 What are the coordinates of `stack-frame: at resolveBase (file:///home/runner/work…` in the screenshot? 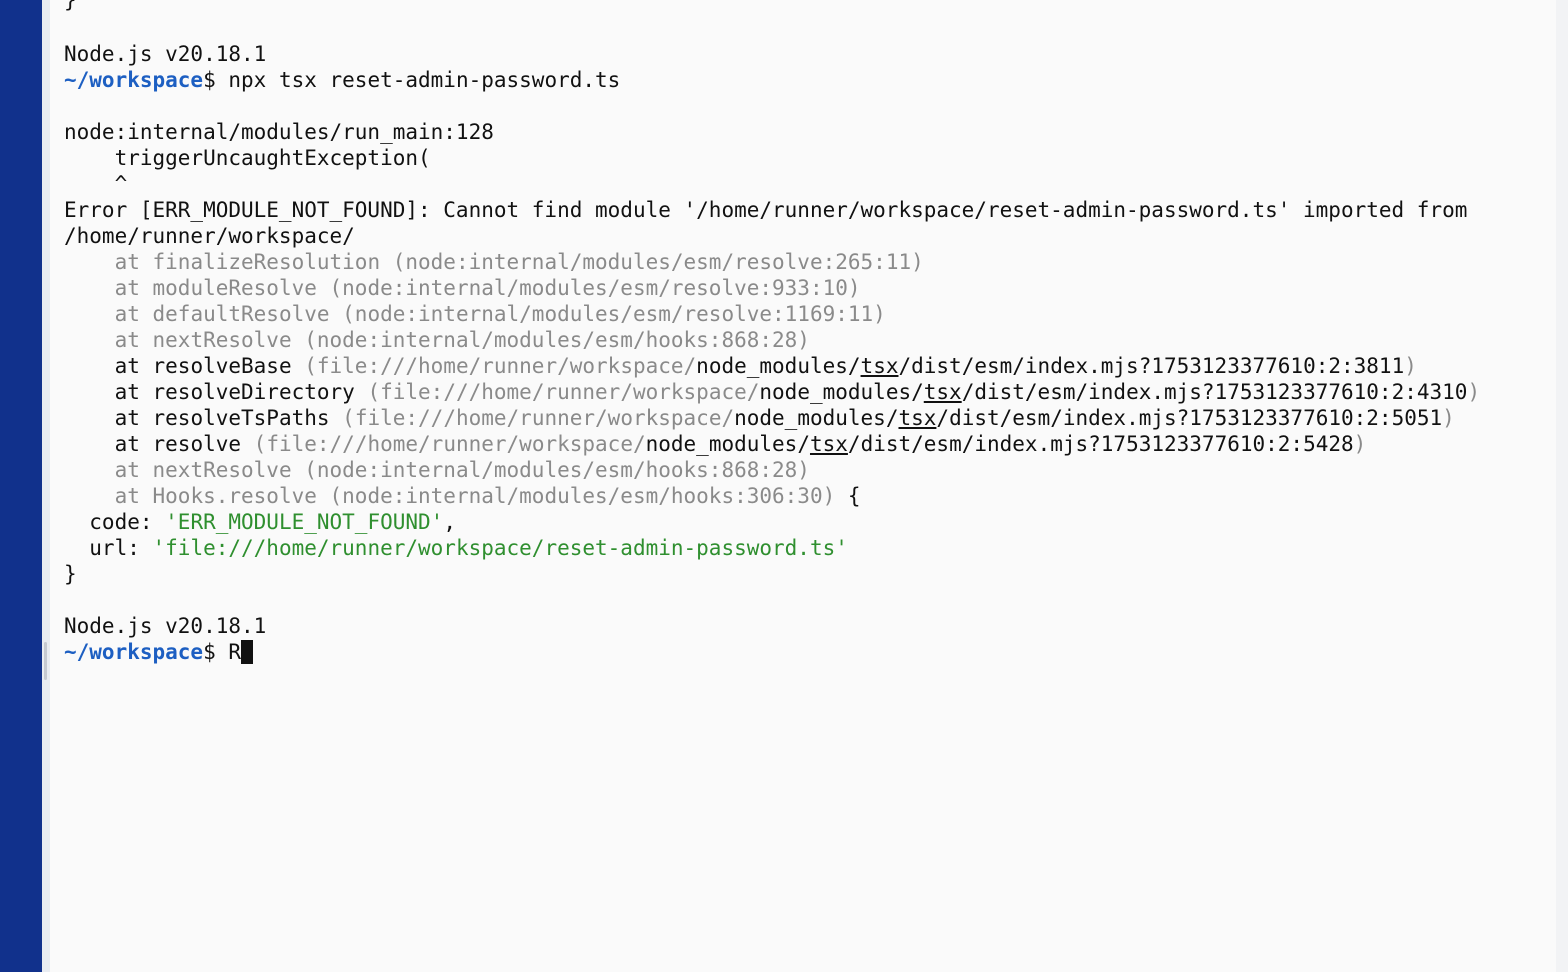 It's located at (765, 366).